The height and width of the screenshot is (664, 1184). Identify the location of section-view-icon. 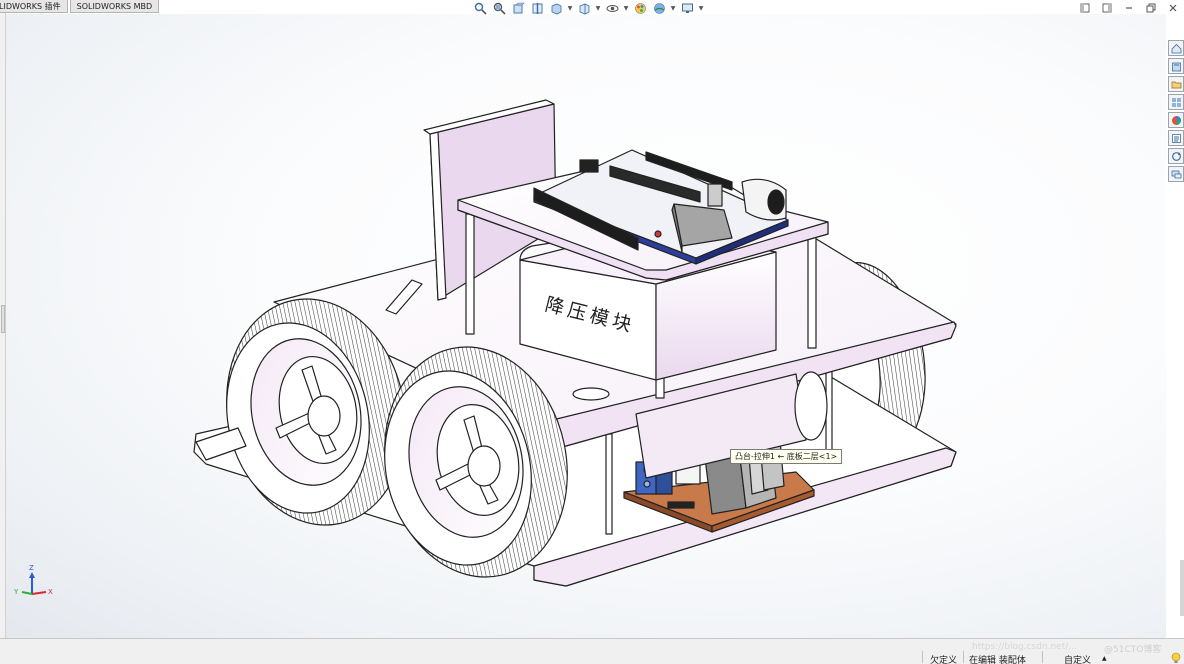
(537, 8).